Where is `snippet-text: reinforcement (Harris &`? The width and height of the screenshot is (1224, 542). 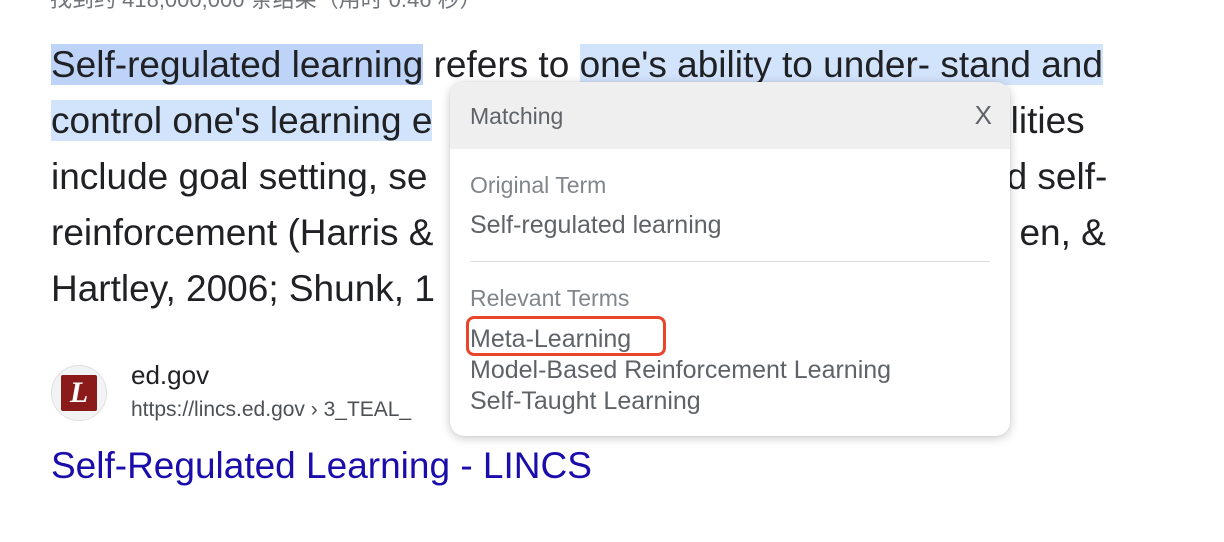
snippet-text: reinforcement (Harris & is located at coordinates (242, 232).